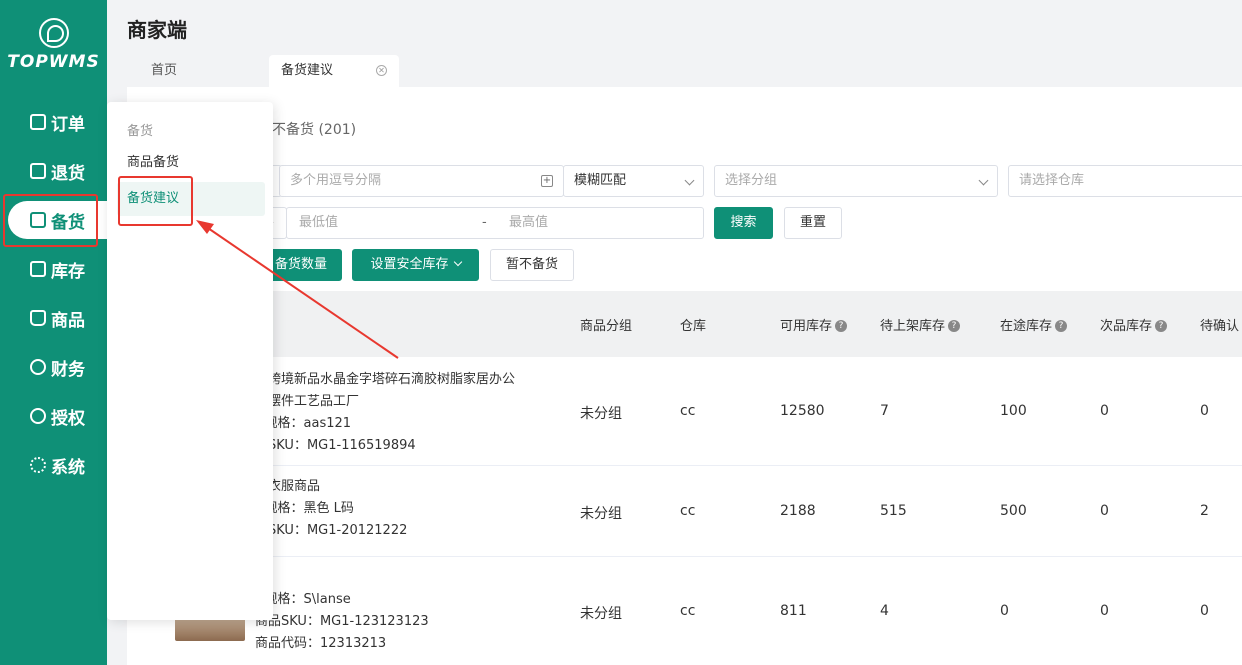  I want to click on tab-no-stock: 不备货 (201), so click(314, 129).